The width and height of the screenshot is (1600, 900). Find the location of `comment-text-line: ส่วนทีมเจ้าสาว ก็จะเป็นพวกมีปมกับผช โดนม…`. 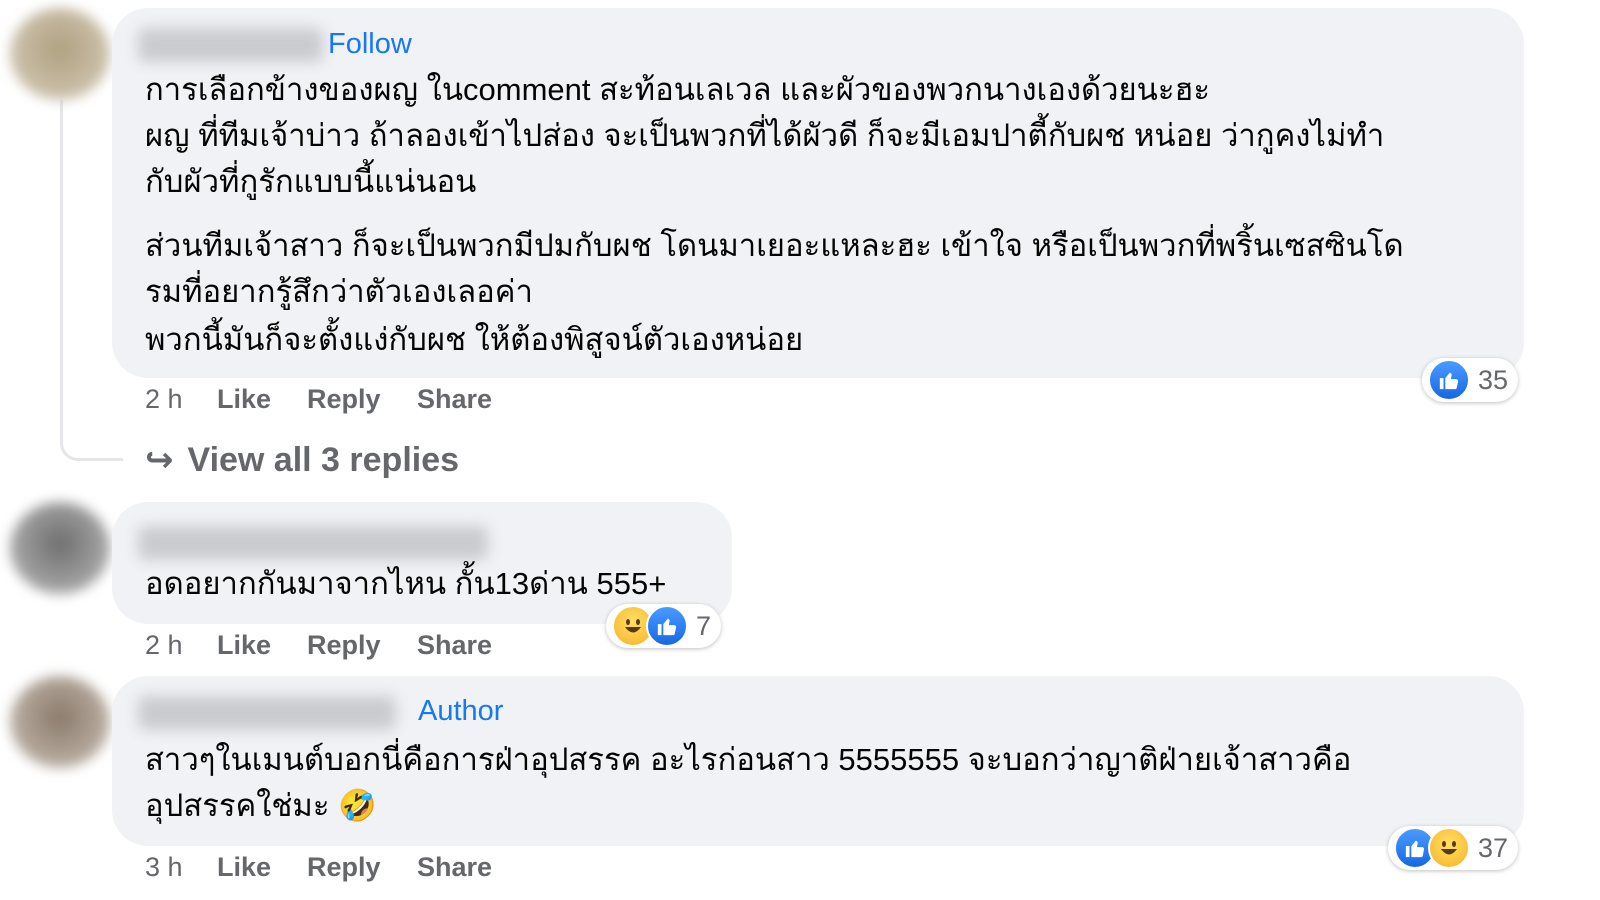

comment-text-line: ส่วนทีมเจ้าสาว ก็จะเป็นพวกมีปมกับผช โดนม… is located at coordinates (774, 245).